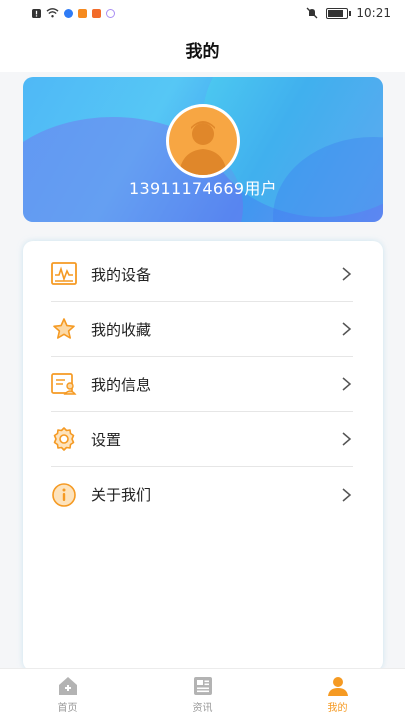 Image resolution: width=405 pixels, height=720 pixels. I want to click on device-monitor-icon, so click(64, 274).